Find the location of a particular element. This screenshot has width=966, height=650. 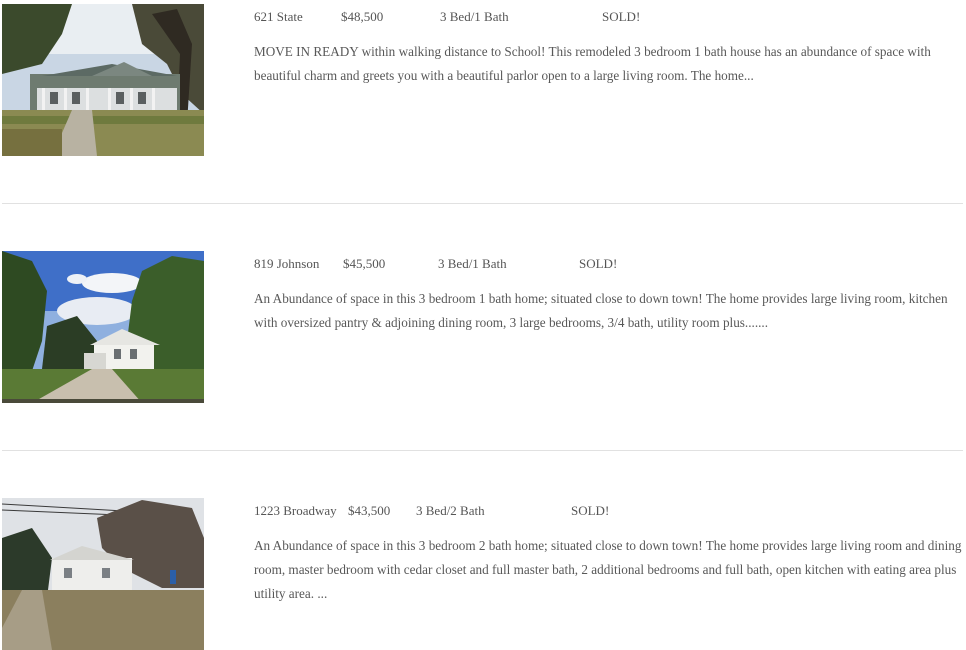

listing-price: $45,500 is located at coordinates (364, 263).